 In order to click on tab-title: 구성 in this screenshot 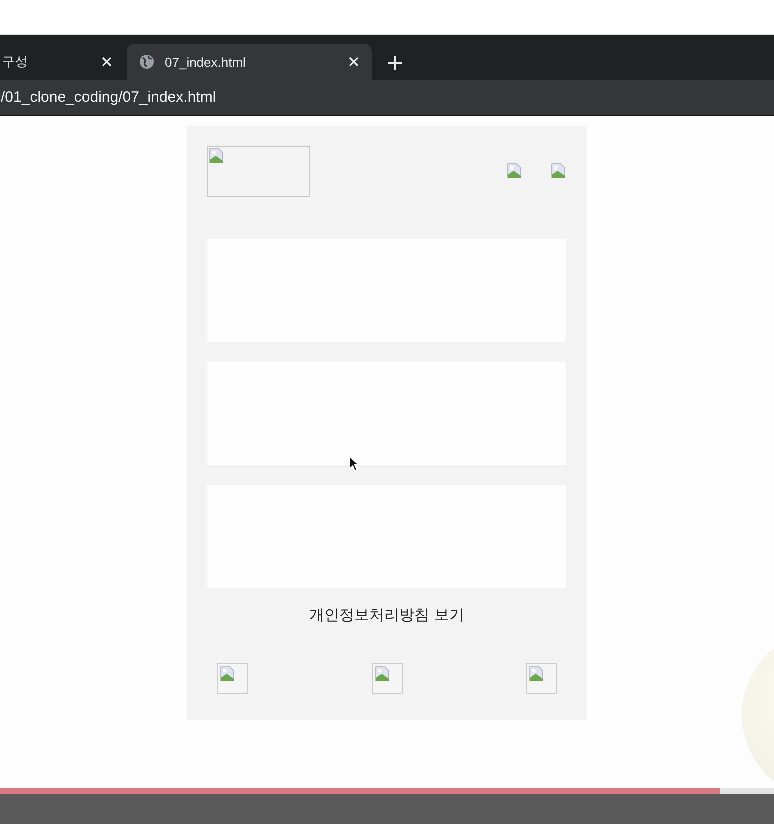, I will do `click(15, 62)`.